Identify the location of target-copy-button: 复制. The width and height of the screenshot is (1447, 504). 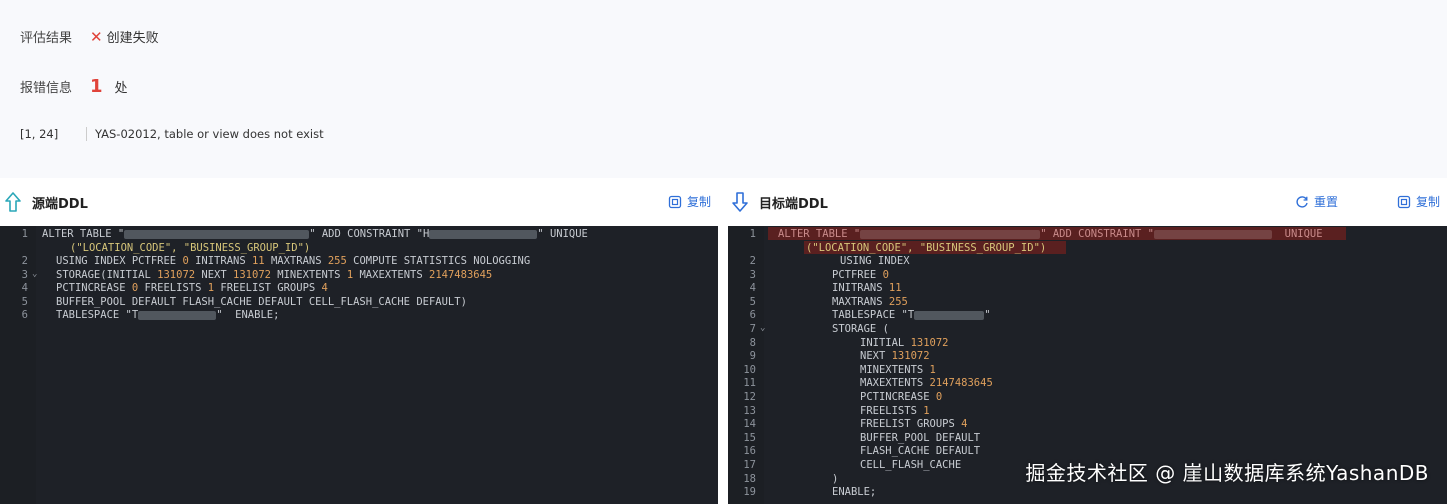
(1418, 201).